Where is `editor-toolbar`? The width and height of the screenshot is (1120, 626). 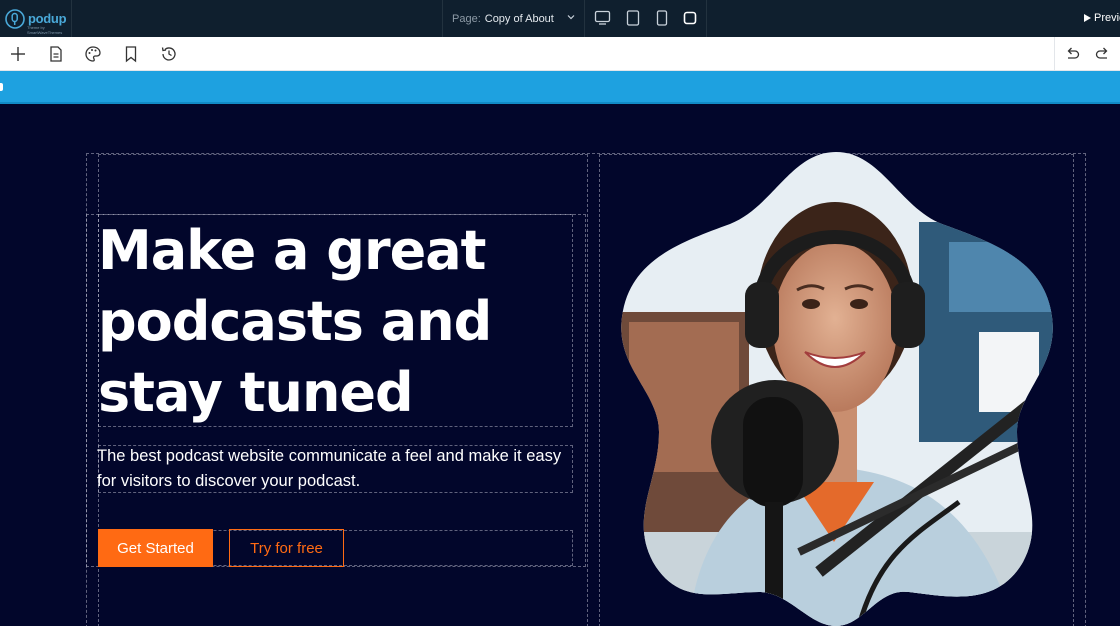
editor-toolbar is located at coordinates (560, 54).